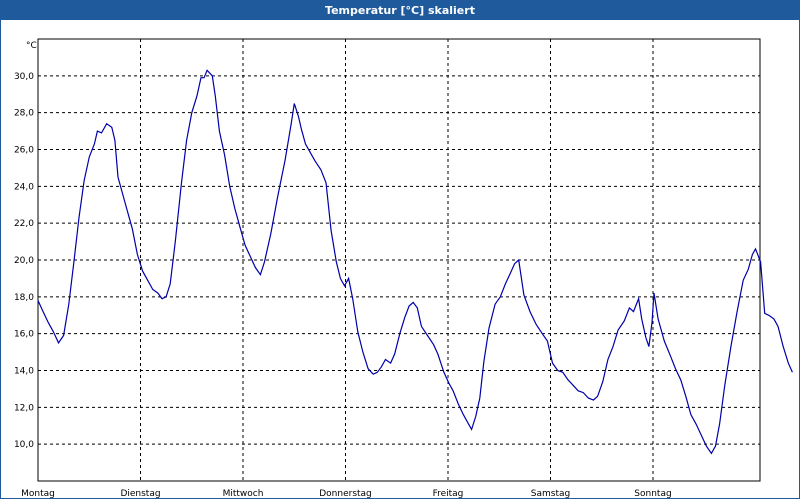 The height and width of the screenshot is (500, 800). Describe the element at coordinates (31, 46) in the screenshot. I see `y-axis-unit-label: °C` at that location.